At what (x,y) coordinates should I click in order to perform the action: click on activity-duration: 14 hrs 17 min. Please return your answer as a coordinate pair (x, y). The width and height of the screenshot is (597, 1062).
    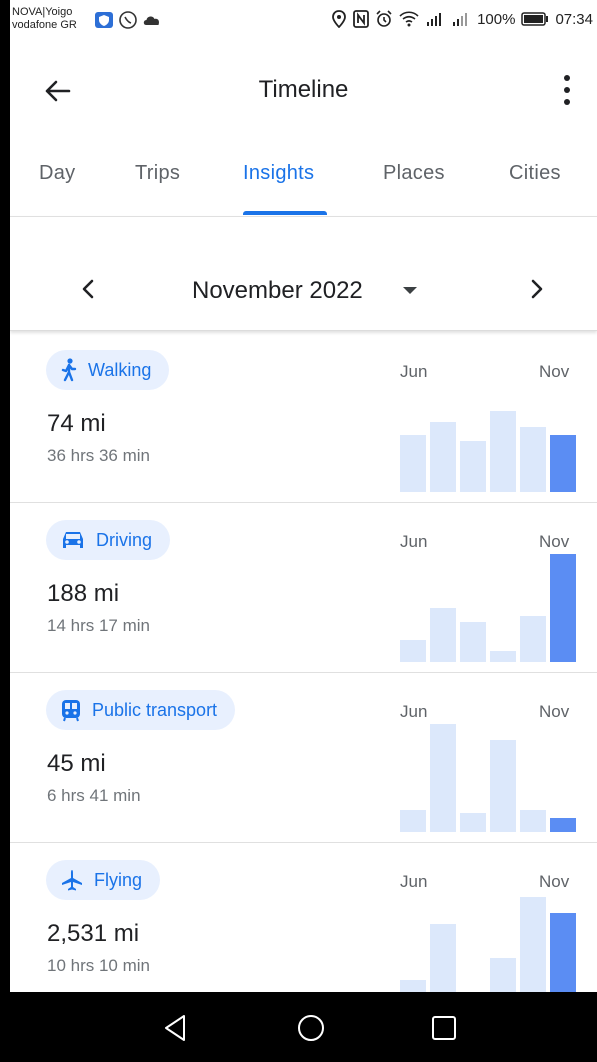
    Looking at the image, I should click on (98, 625).